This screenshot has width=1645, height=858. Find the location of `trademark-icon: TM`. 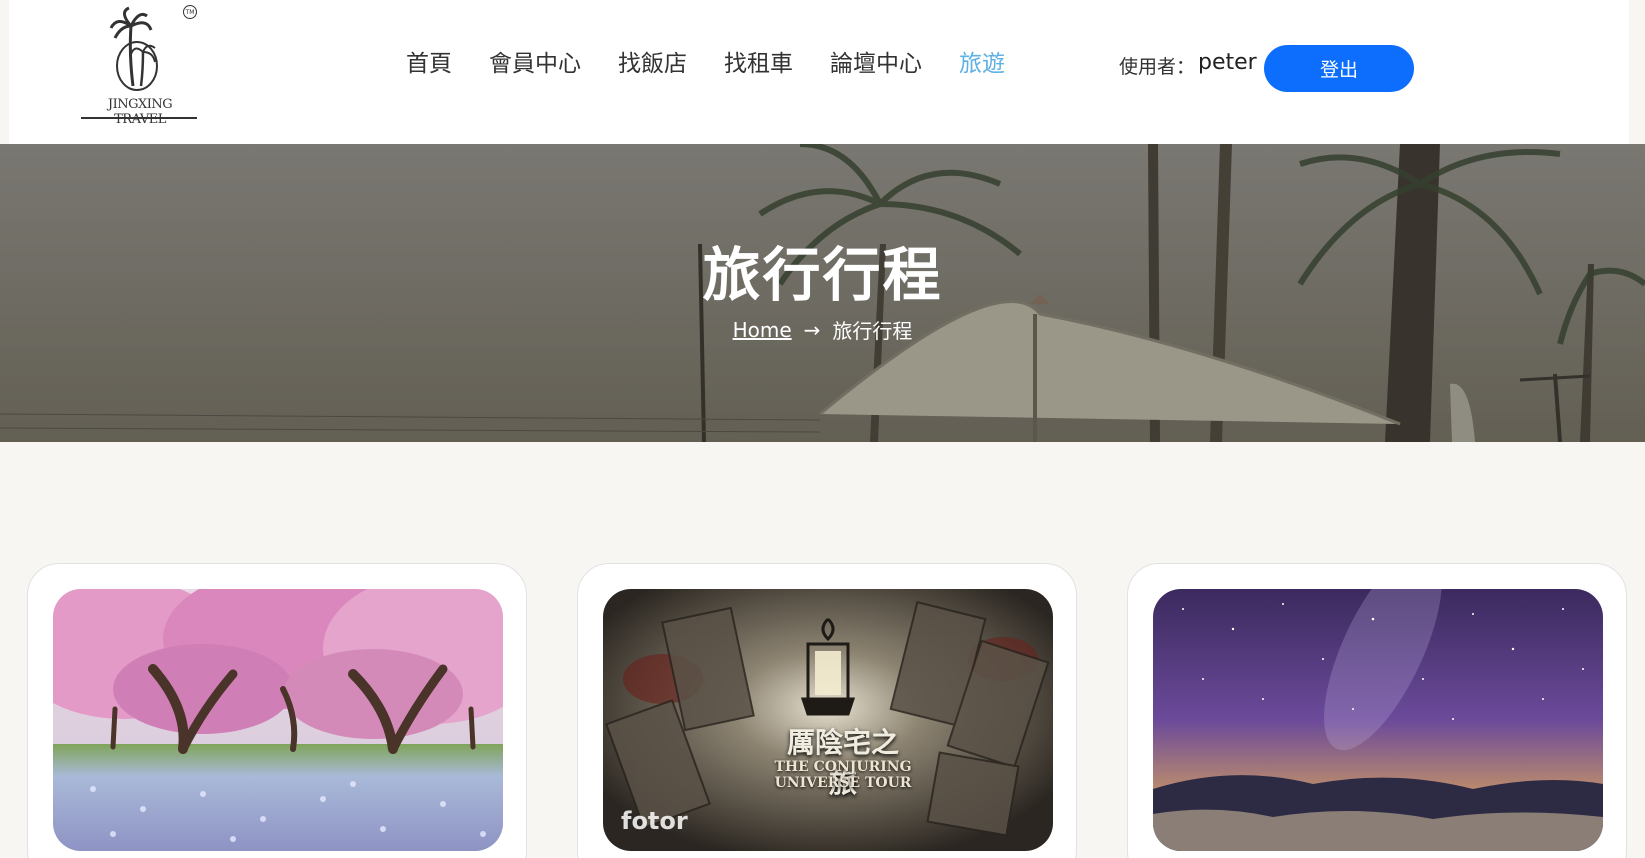

trademark-icon: TM is located at coordinates (190, 12).